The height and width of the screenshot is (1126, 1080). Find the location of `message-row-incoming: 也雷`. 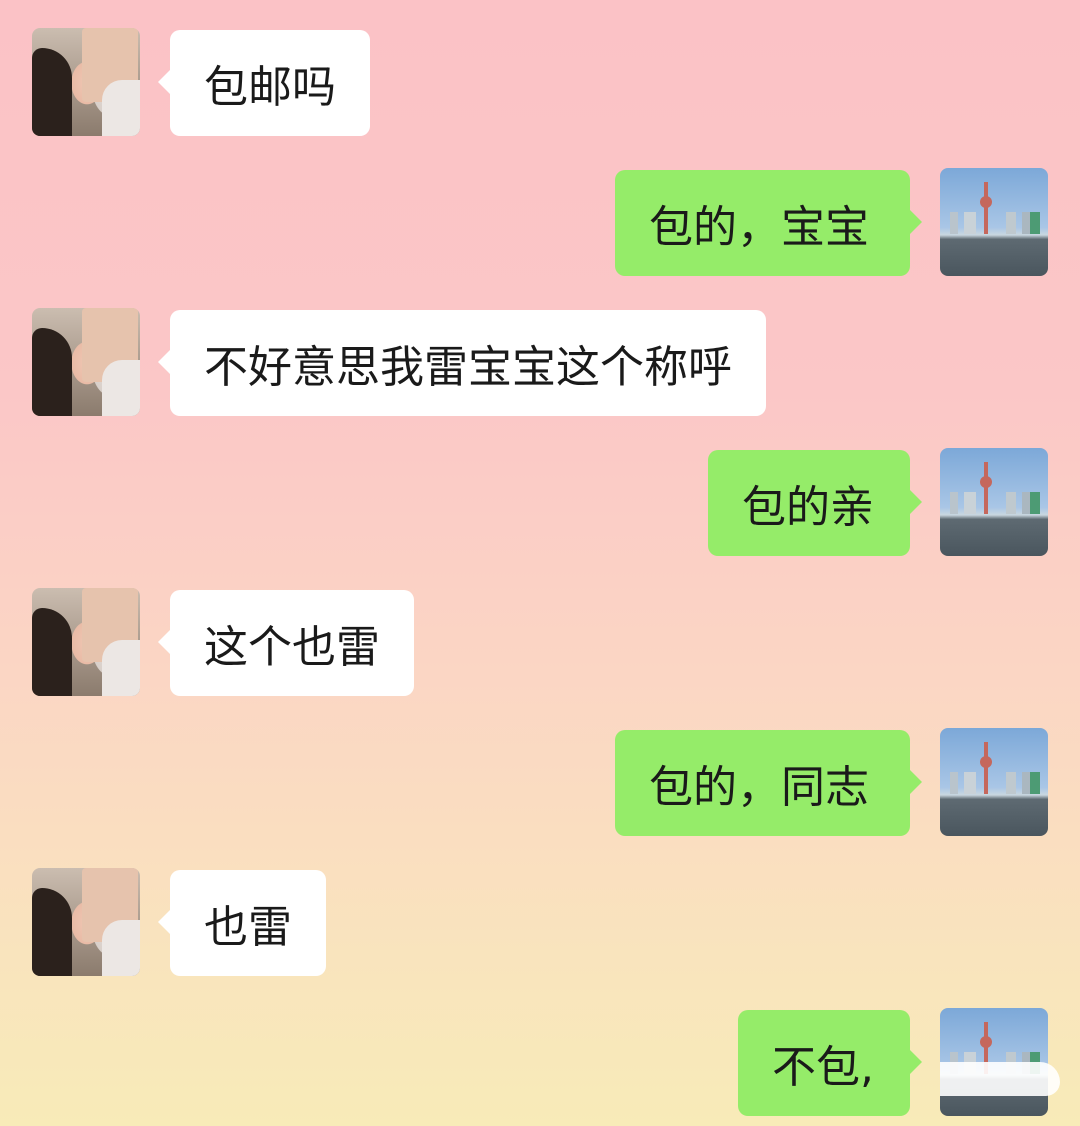

message-row-incoming: 也雷 is located at coordinates (540, 923).